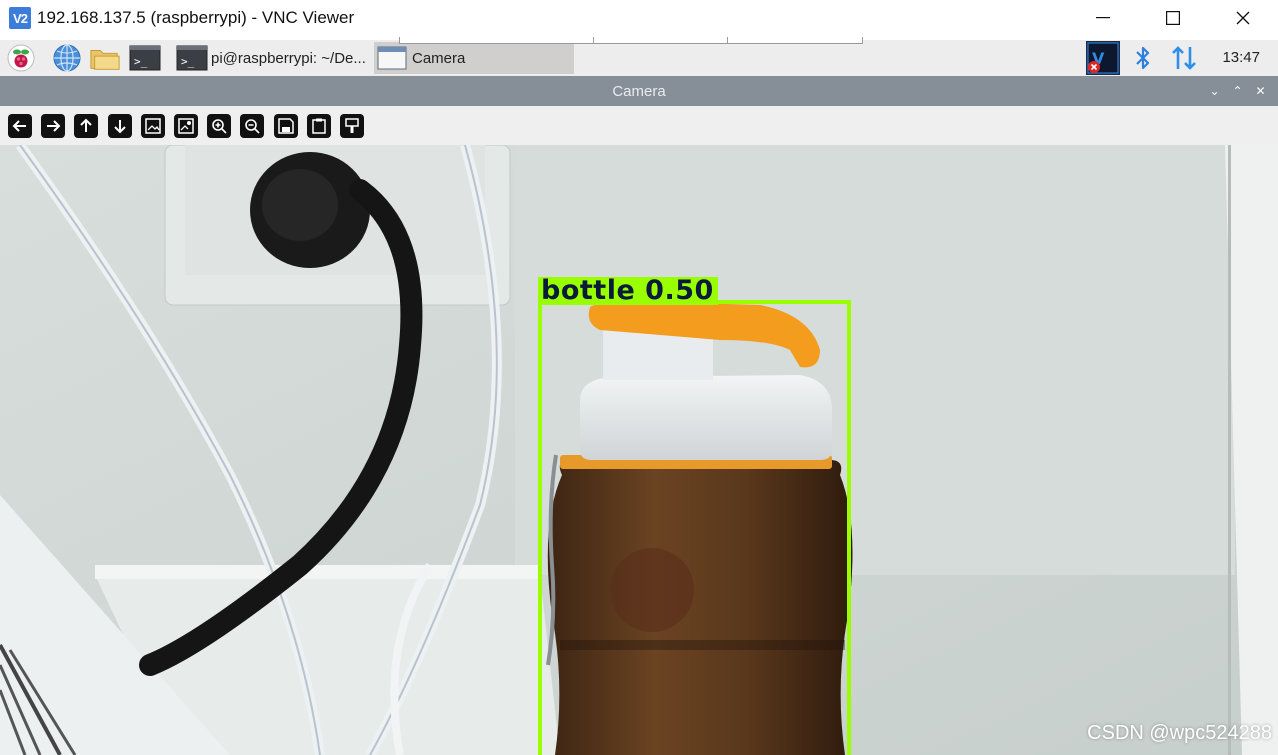  Describe the element at coordinates (439, 58) in the screenshot. I see `taskbar-item-label: Camera` at that location.